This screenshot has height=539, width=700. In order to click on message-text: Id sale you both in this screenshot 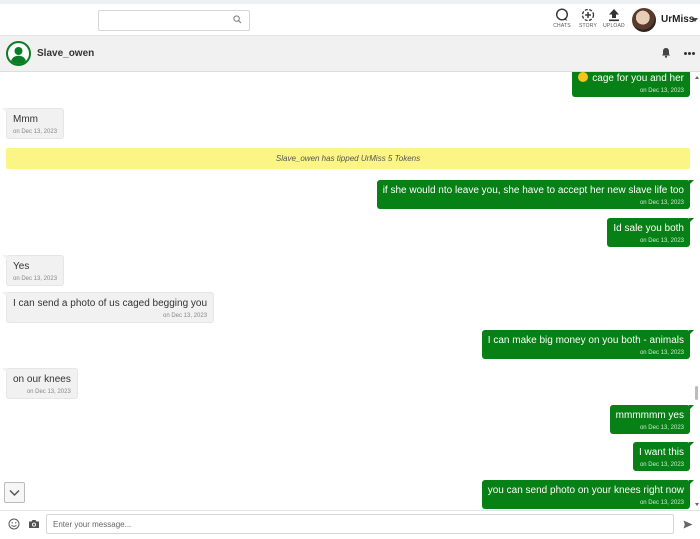, I will do `click(648, 228)`.